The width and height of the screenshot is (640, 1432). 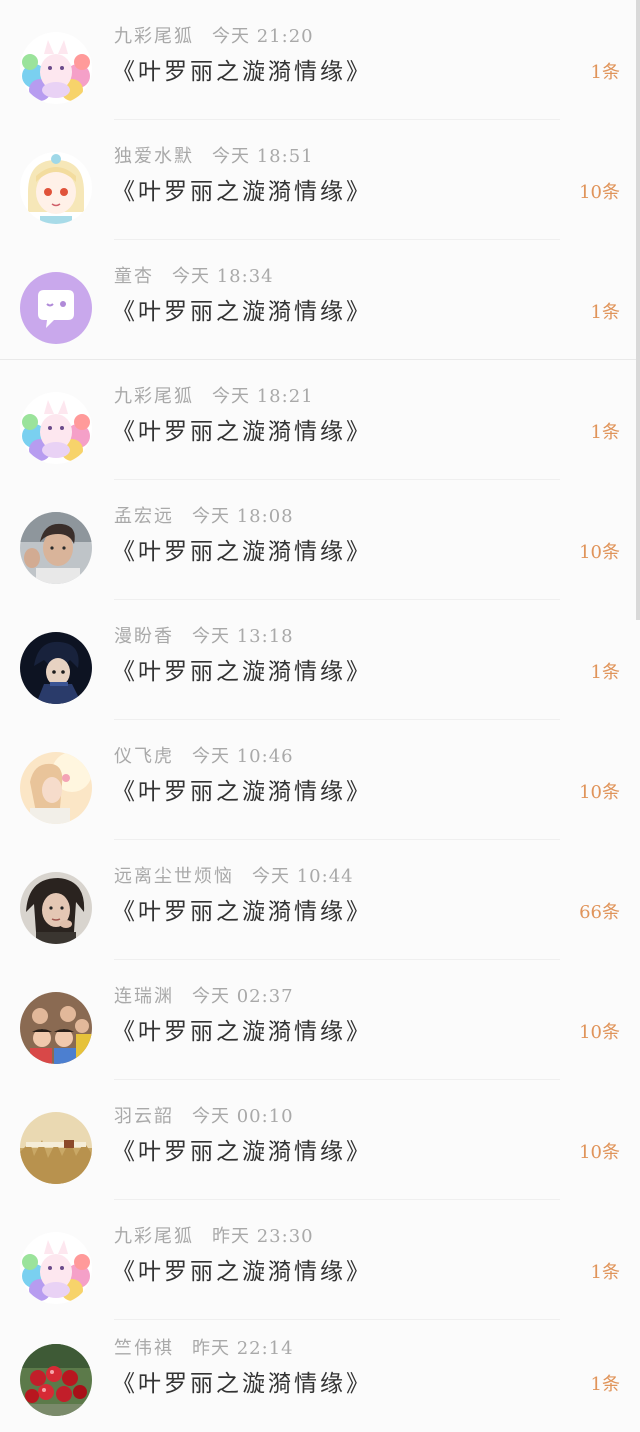 What do you see at coordinates (144, 1348) in the screenshot?
I see `username: 竺伟祺` at bounding box center [144, 1348].